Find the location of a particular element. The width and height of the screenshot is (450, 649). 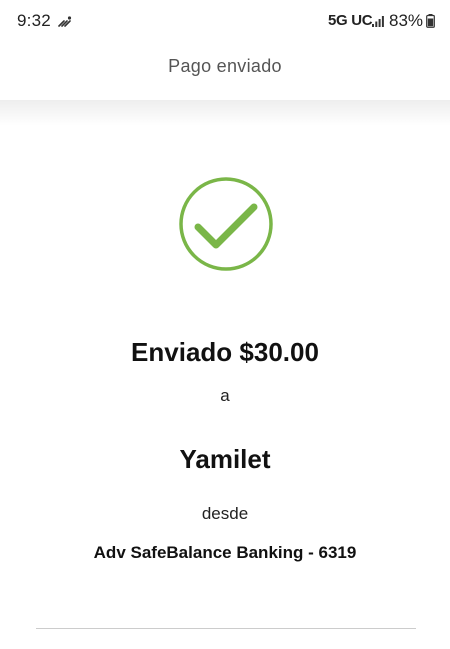

to-label: a is located at coordinates (225, 395).